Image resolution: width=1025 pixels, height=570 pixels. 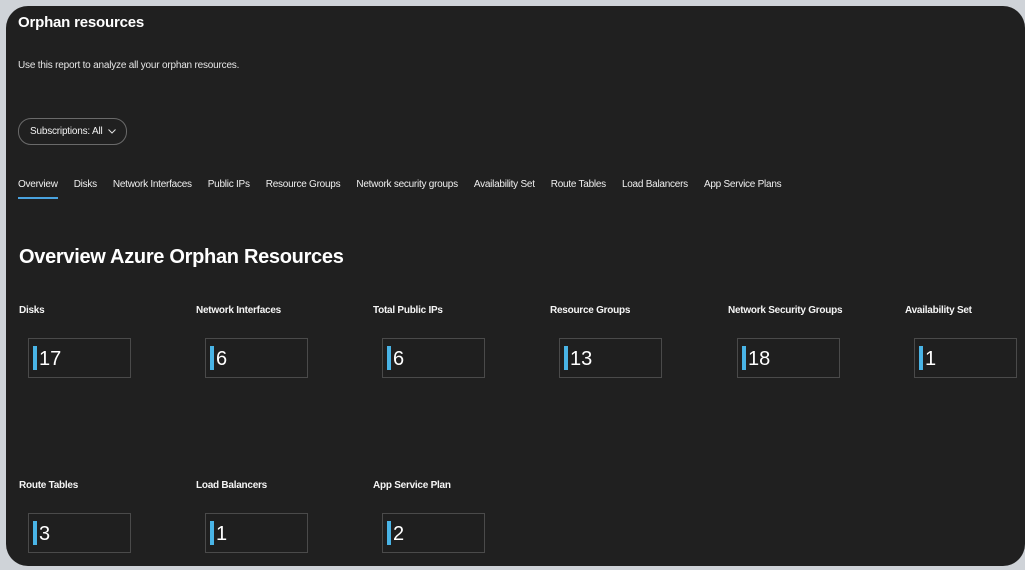 I want to click on kpi-label: Network Interfaces, so click(x=238, y=310).